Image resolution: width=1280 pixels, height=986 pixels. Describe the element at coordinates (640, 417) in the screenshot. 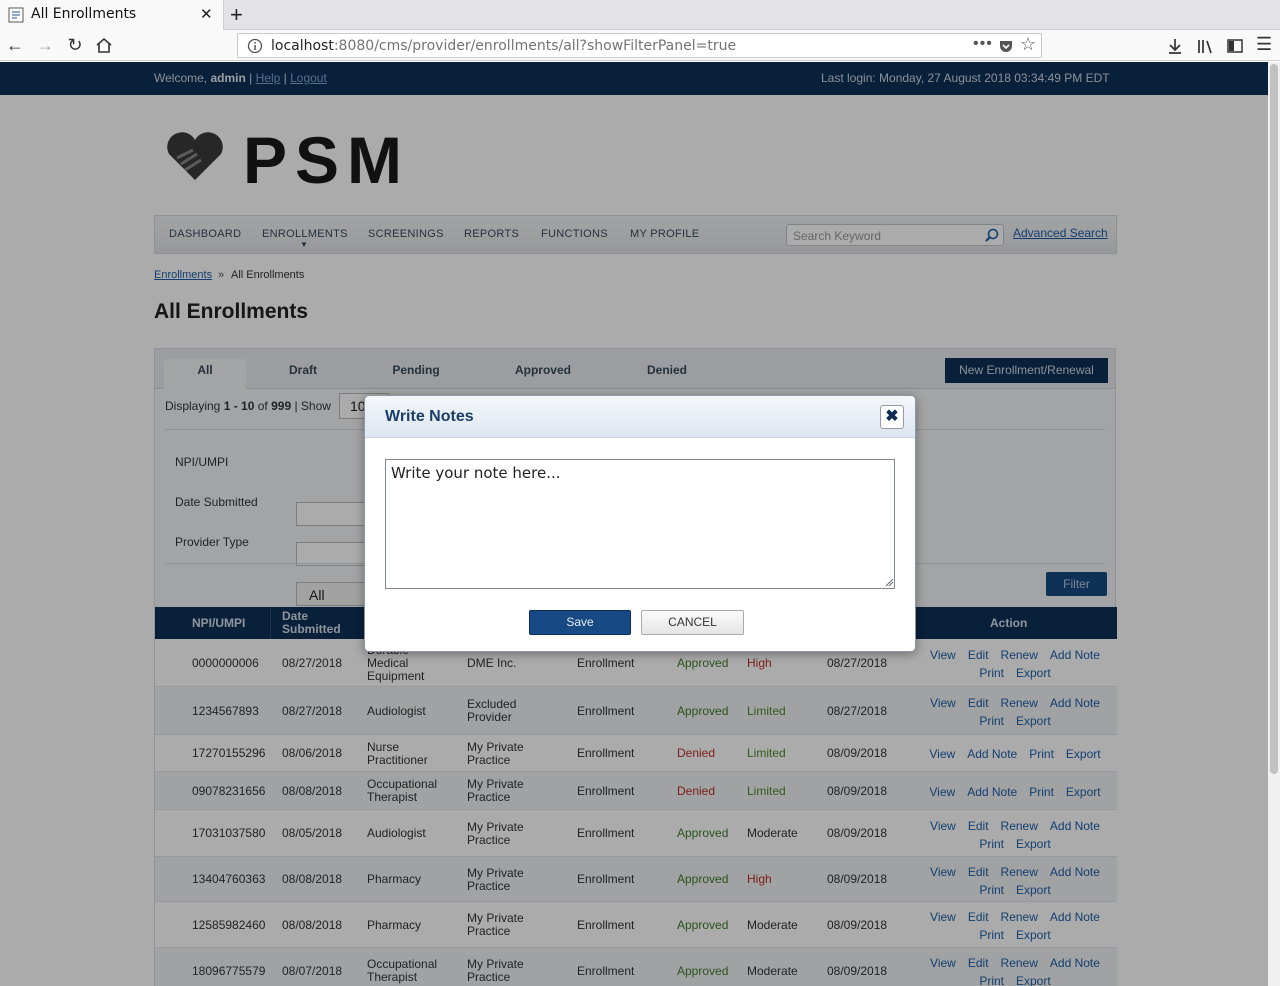

I see `dialog-header: Write Notes ✖` at that location.